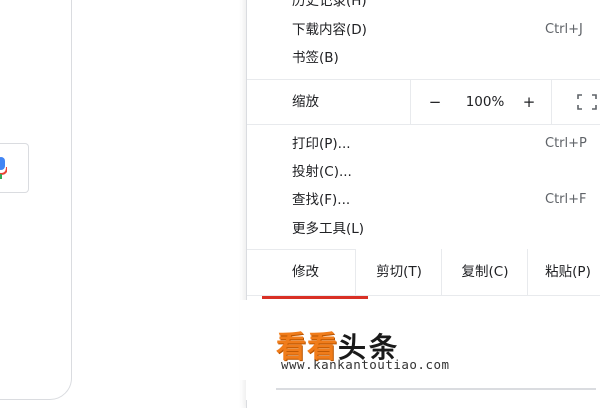 This screenshot has height=408, width=600. Describe the element at coordinates (529, 102) in the screenshot. I see `zoom-in-button: +` at that location.